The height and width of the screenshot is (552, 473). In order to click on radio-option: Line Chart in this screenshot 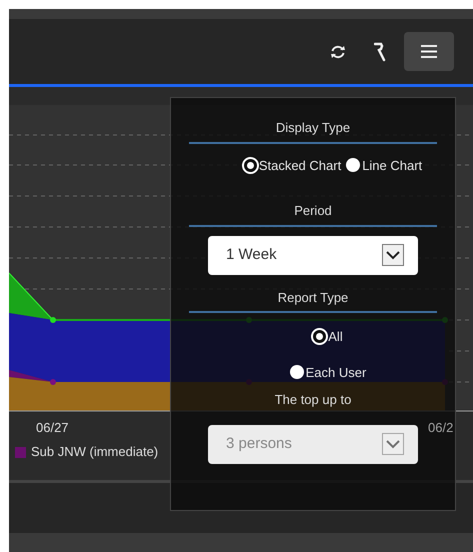, I will do `click(384, 165)`.